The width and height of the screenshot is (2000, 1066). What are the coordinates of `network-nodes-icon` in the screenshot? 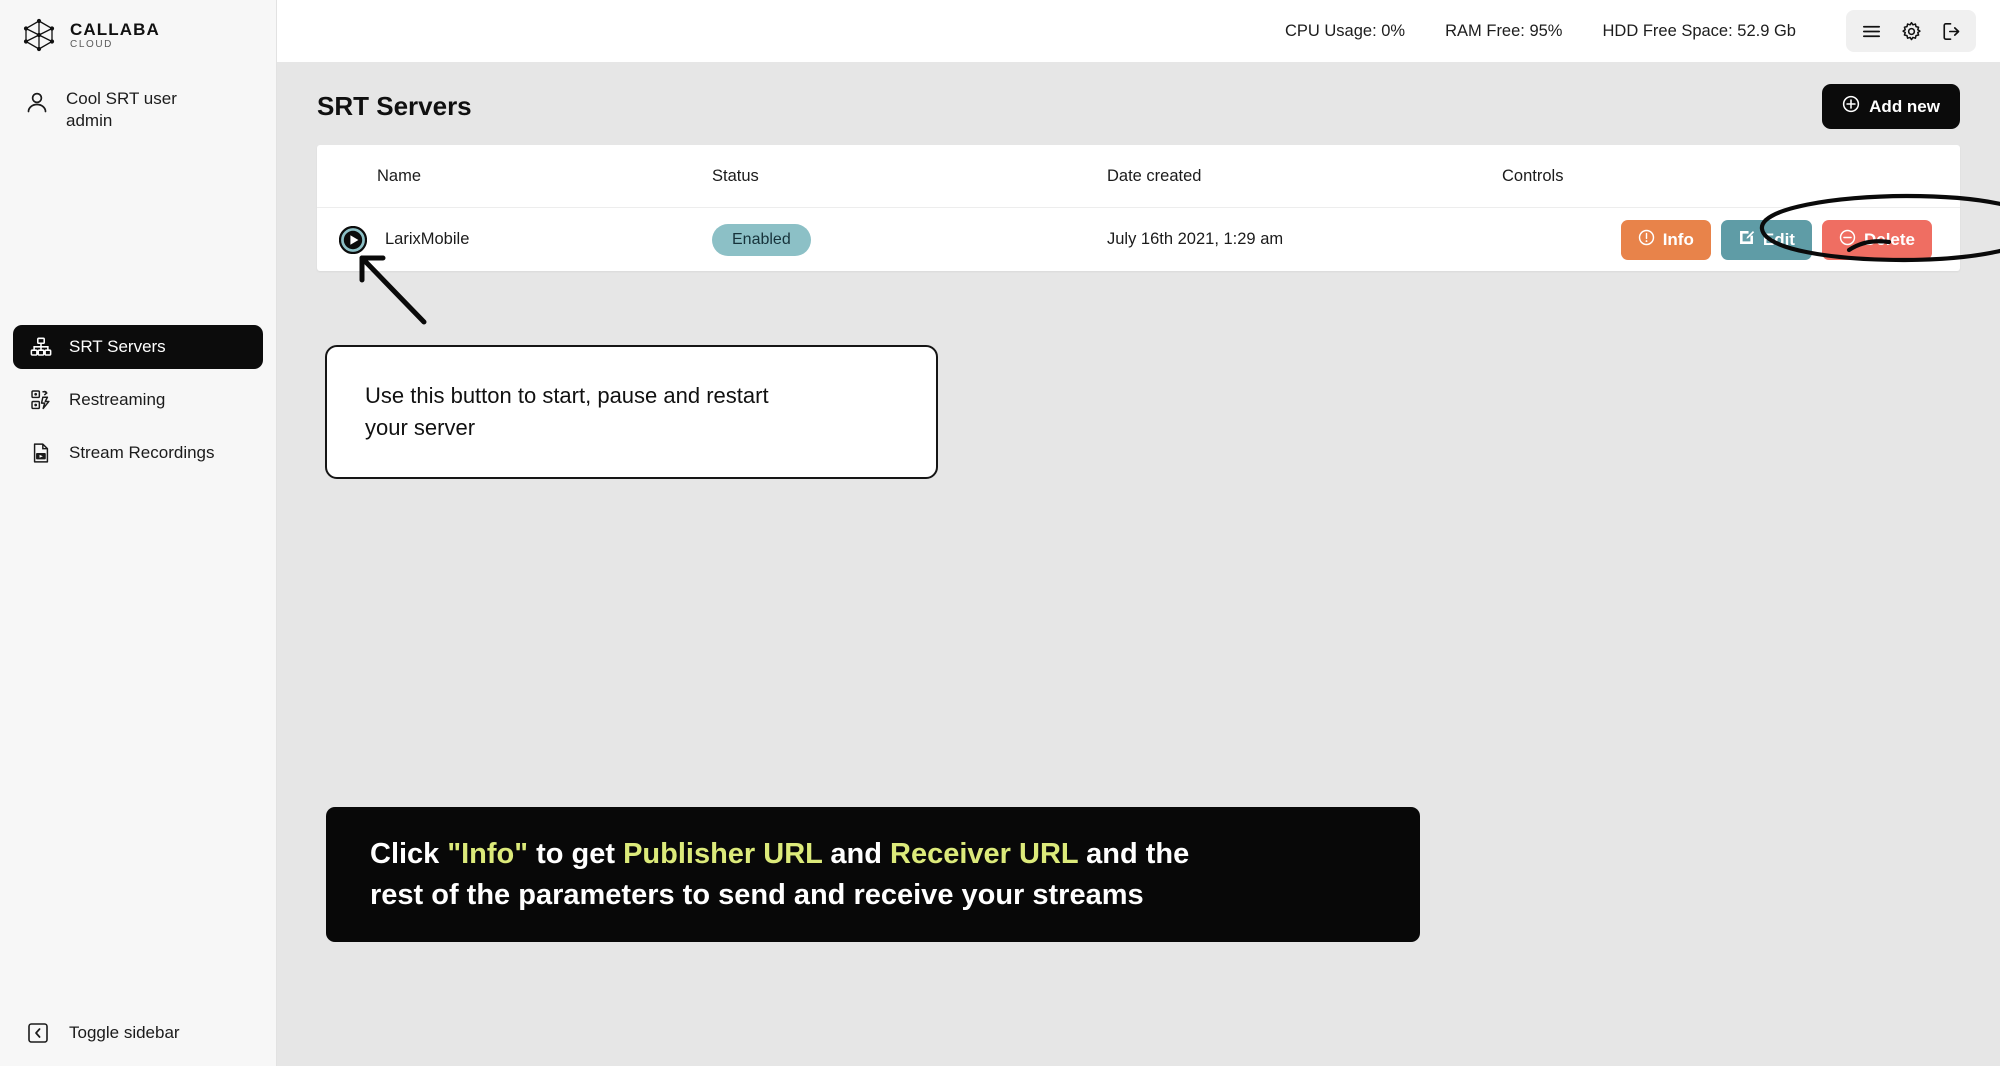 It's located at (39, 35).